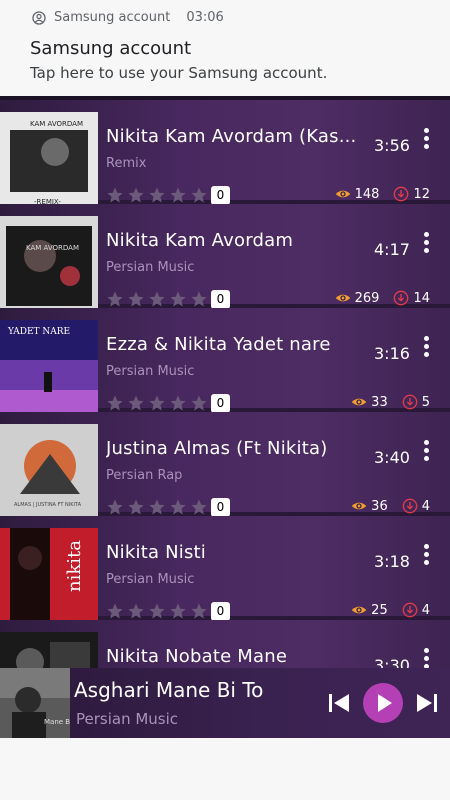 This screenshot has height=800, width=450. I want to click on svg-text: Mane Bi, so click(57, 722).